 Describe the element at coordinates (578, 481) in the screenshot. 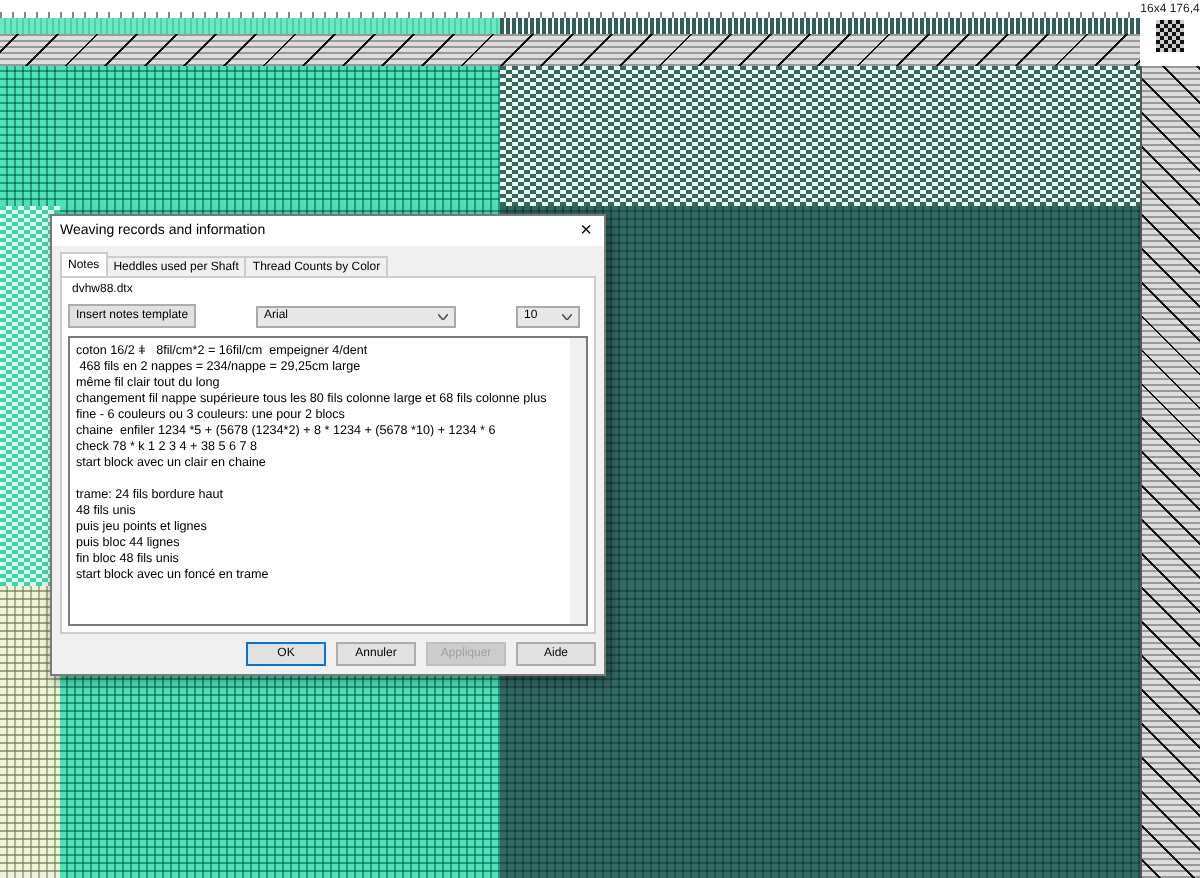

I see `scrollbar` at that location.